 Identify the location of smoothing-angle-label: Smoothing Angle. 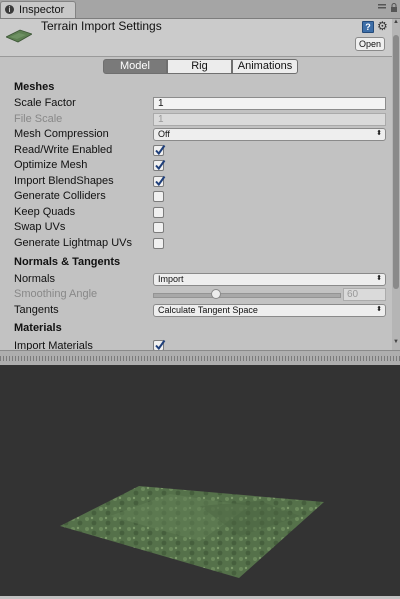
(56, 294).